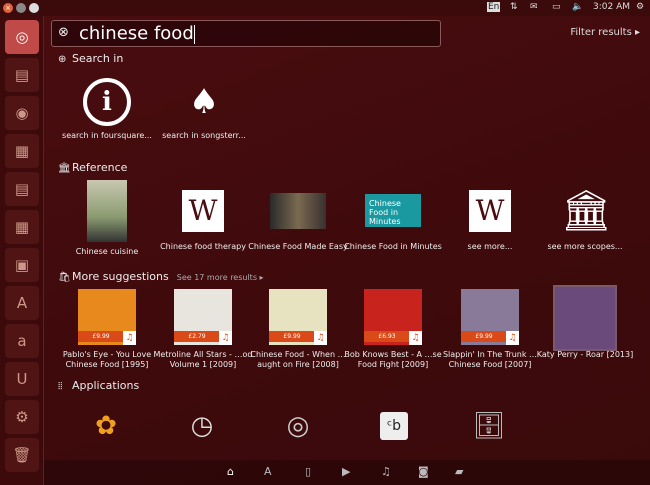  What do you see at coordinates (308, 471) in the screenshot?
I see `files-icon: ▯` at bounding box center [308, 471].